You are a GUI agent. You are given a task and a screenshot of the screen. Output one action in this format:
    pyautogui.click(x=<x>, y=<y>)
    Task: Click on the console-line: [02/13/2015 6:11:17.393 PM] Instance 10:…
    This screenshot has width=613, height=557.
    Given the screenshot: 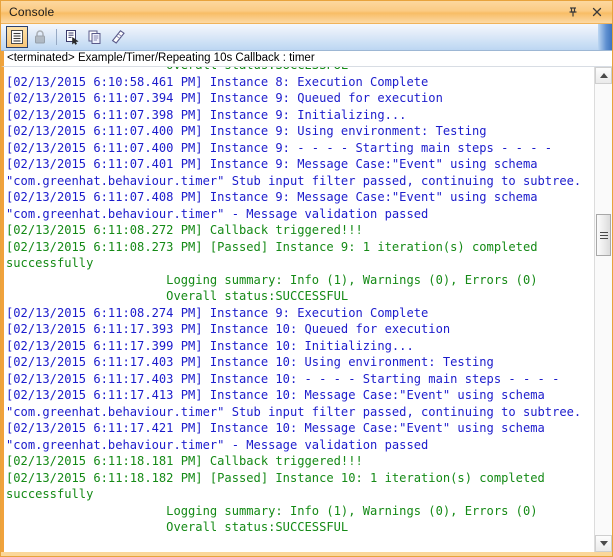 What is the action you would take?
    pyautogui.click(x=228, y=329)
    